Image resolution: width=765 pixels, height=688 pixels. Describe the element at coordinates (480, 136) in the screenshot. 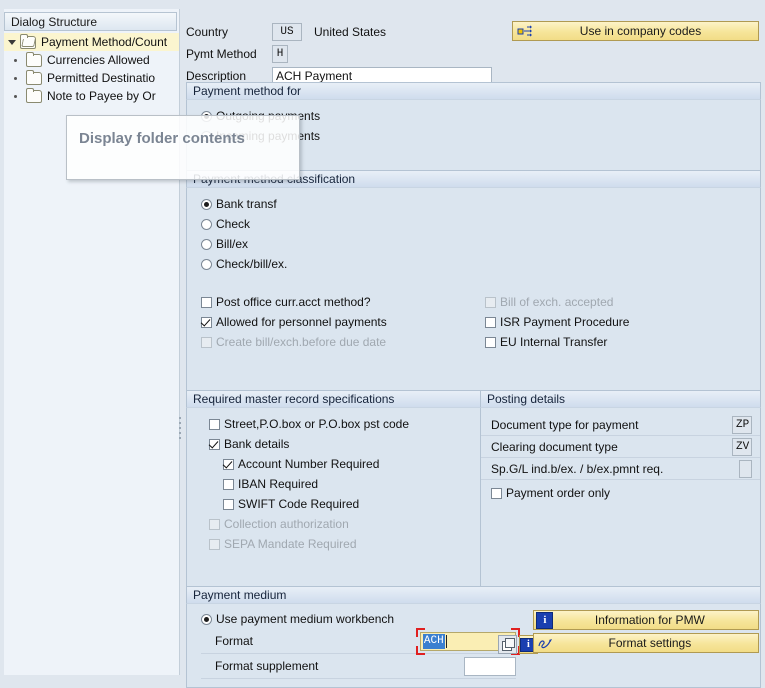

I see `radio-incoming-payments: Incoming payments` at that location.